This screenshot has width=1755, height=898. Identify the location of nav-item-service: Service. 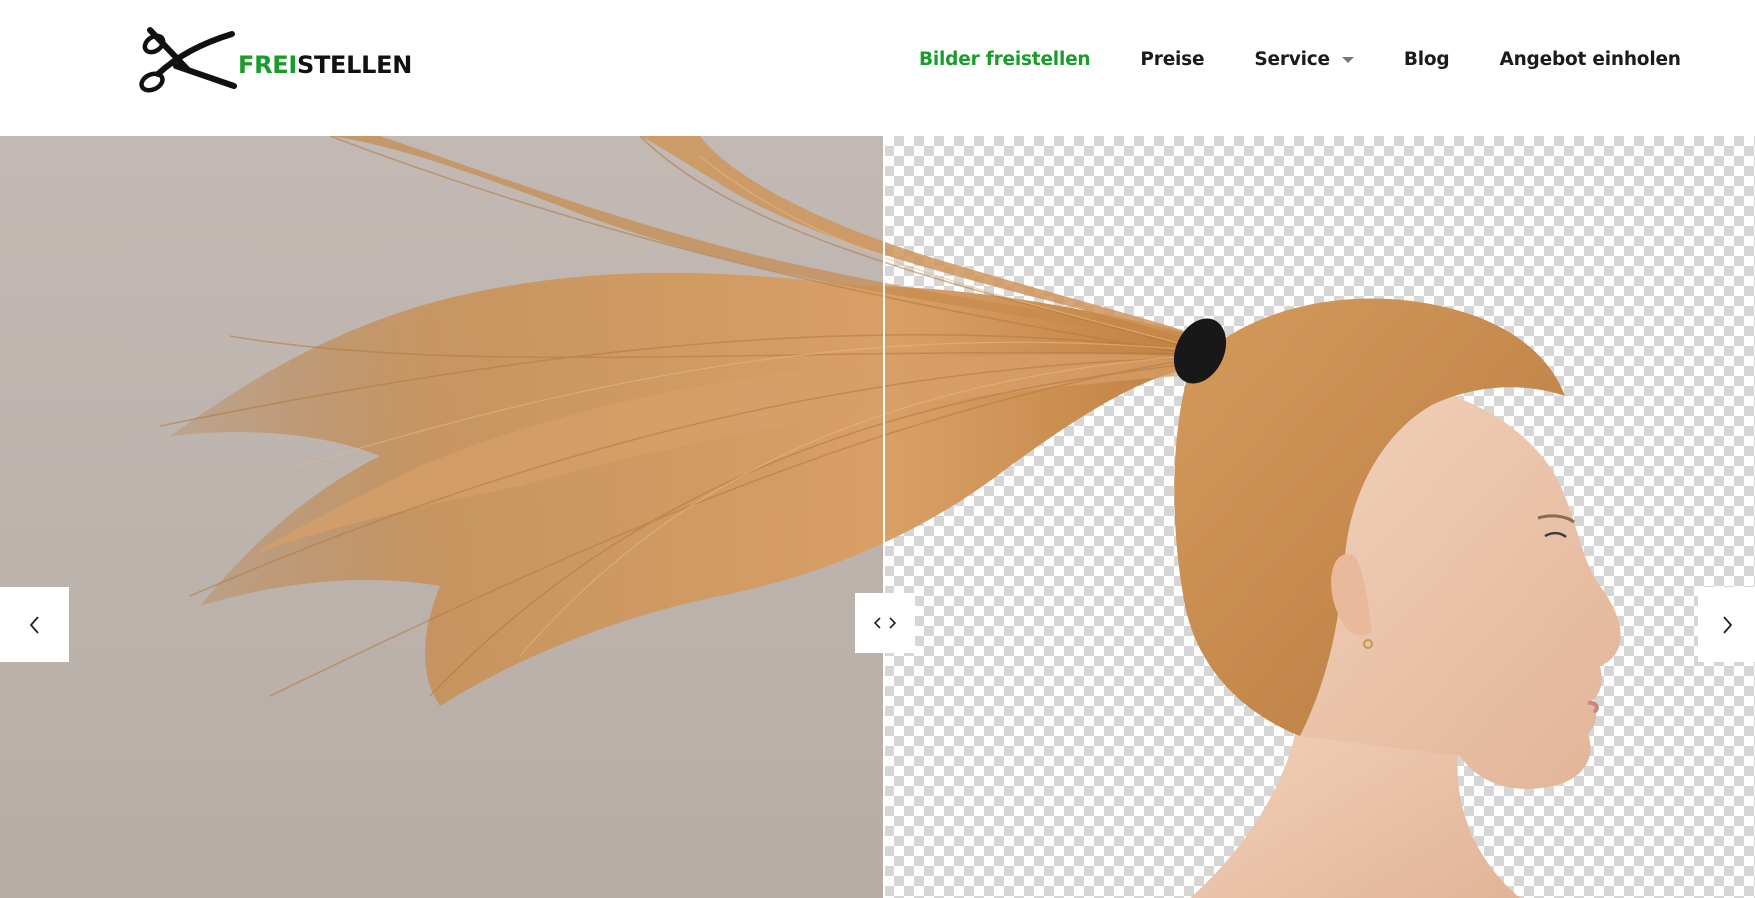
(1304, 59).